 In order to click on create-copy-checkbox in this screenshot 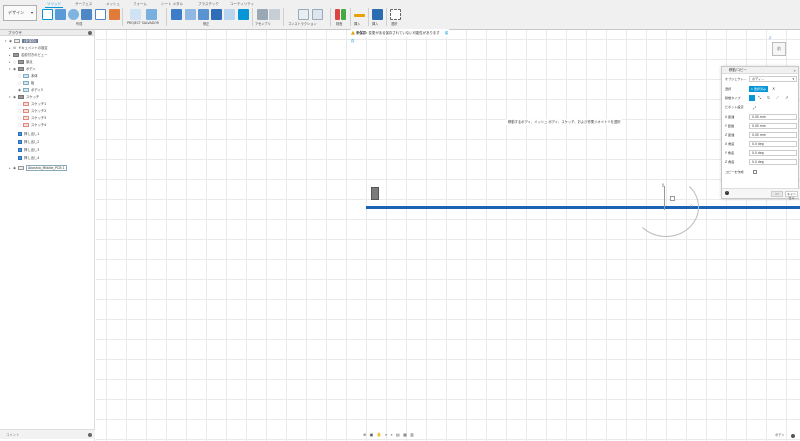, I will do `click(755, 172)`.